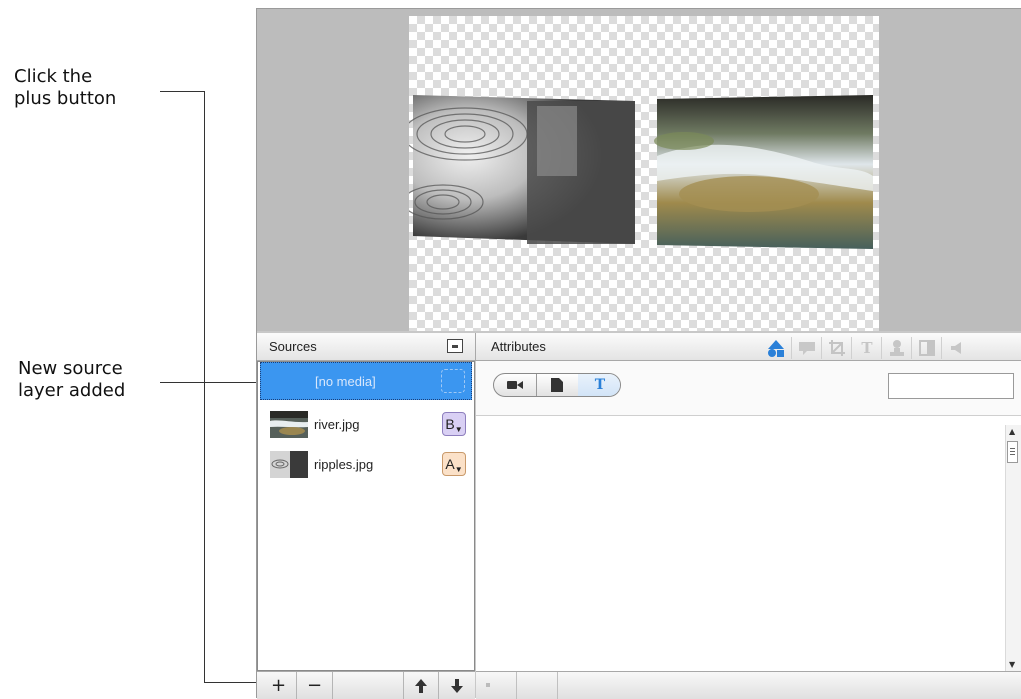  Describe the element at coordinates (72, 390) in the screenshot. I see `callout-layer-line2: layer added` at that location.